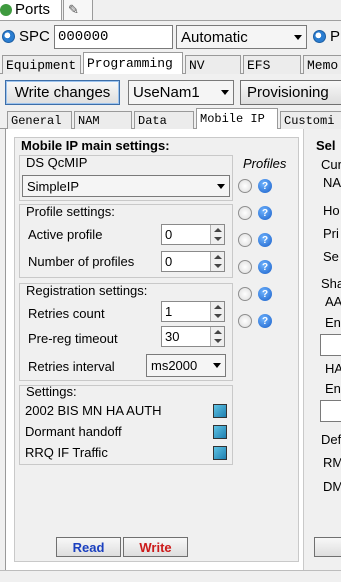  What do you see at coordinates (93, 410) in the screenshot?
I see `setting-bis-label: 2002 BIS MN HA AUTH` at bounding box center [93, 410].